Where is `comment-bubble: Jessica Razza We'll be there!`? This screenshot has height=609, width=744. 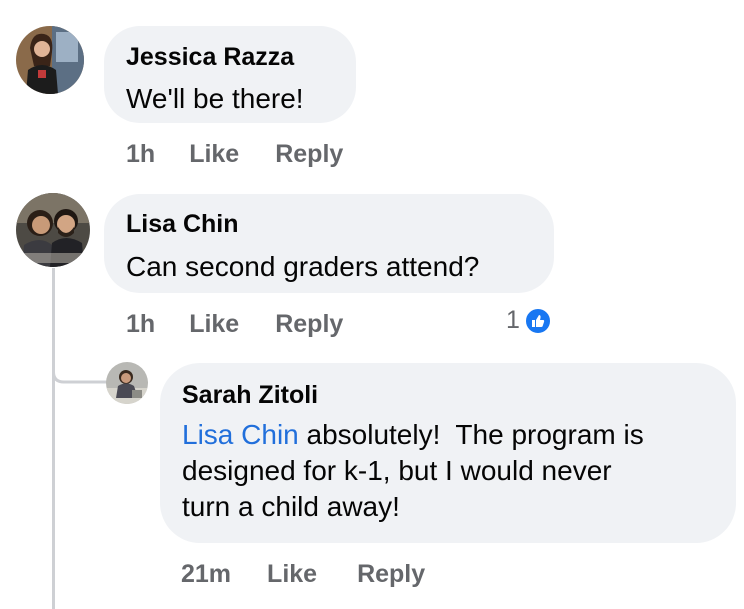 comment-bubble: Jessica Razza We'll be there! is located at coordinates (230, 74).